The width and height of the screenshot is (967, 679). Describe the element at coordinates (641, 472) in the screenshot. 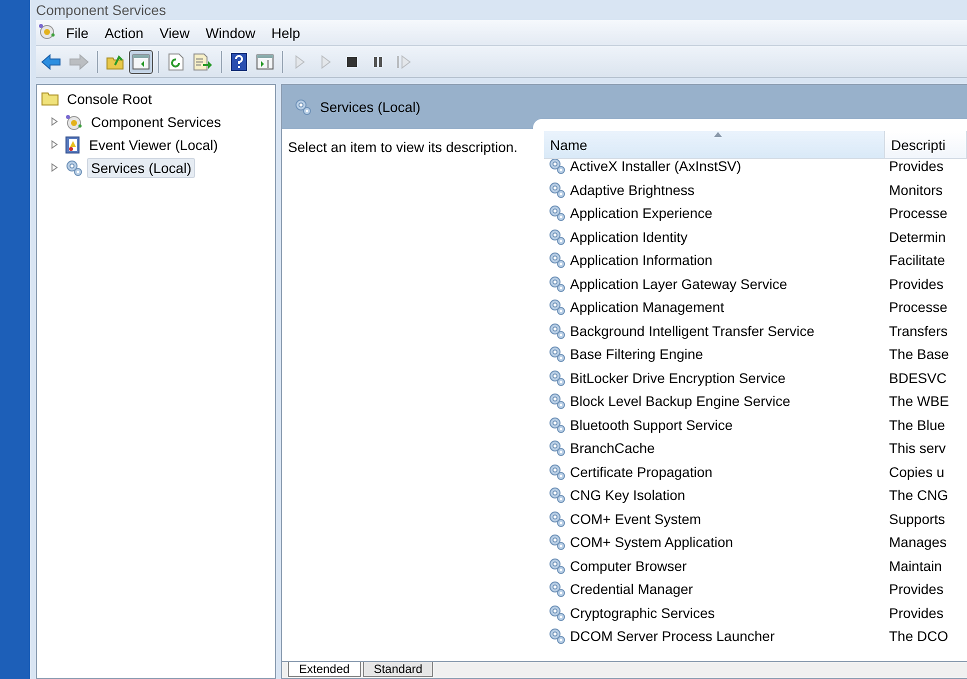

I see `service-name: Certificate Propagation` at that location.